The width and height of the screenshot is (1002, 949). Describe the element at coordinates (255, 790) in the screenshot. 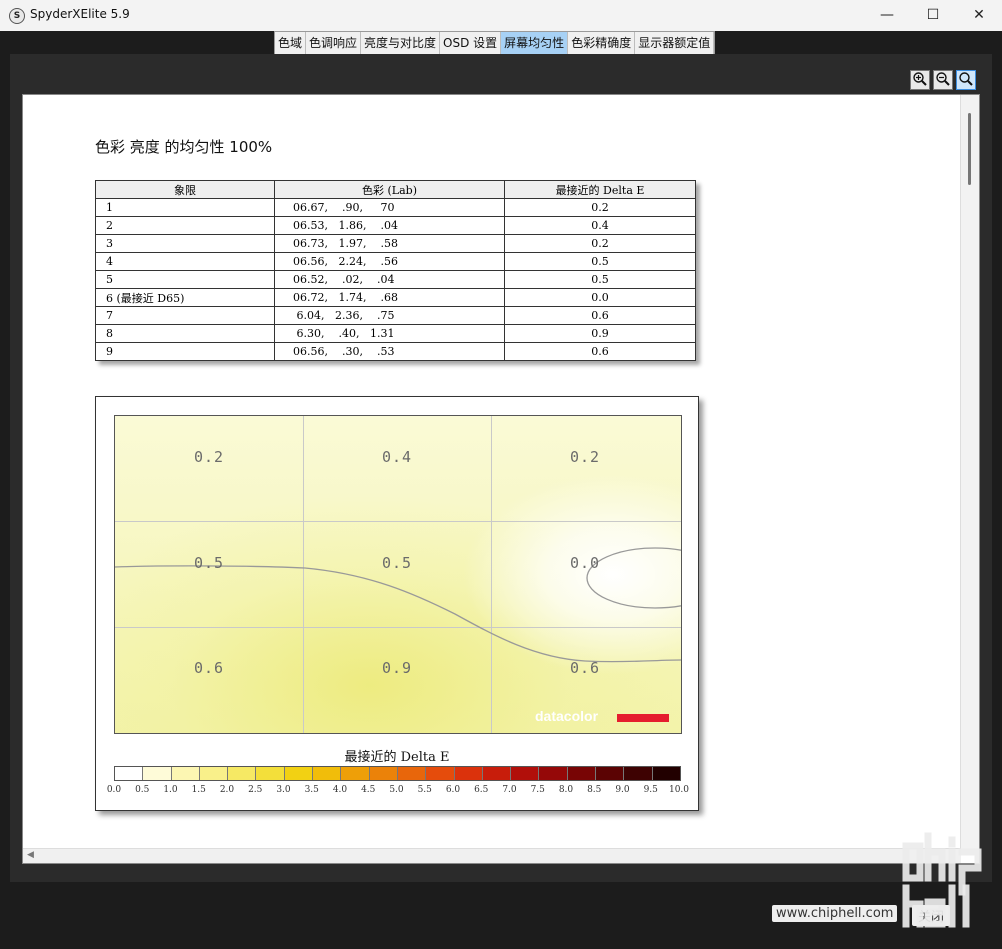

I see `colorbar-tick-label: 2.5` at that location.